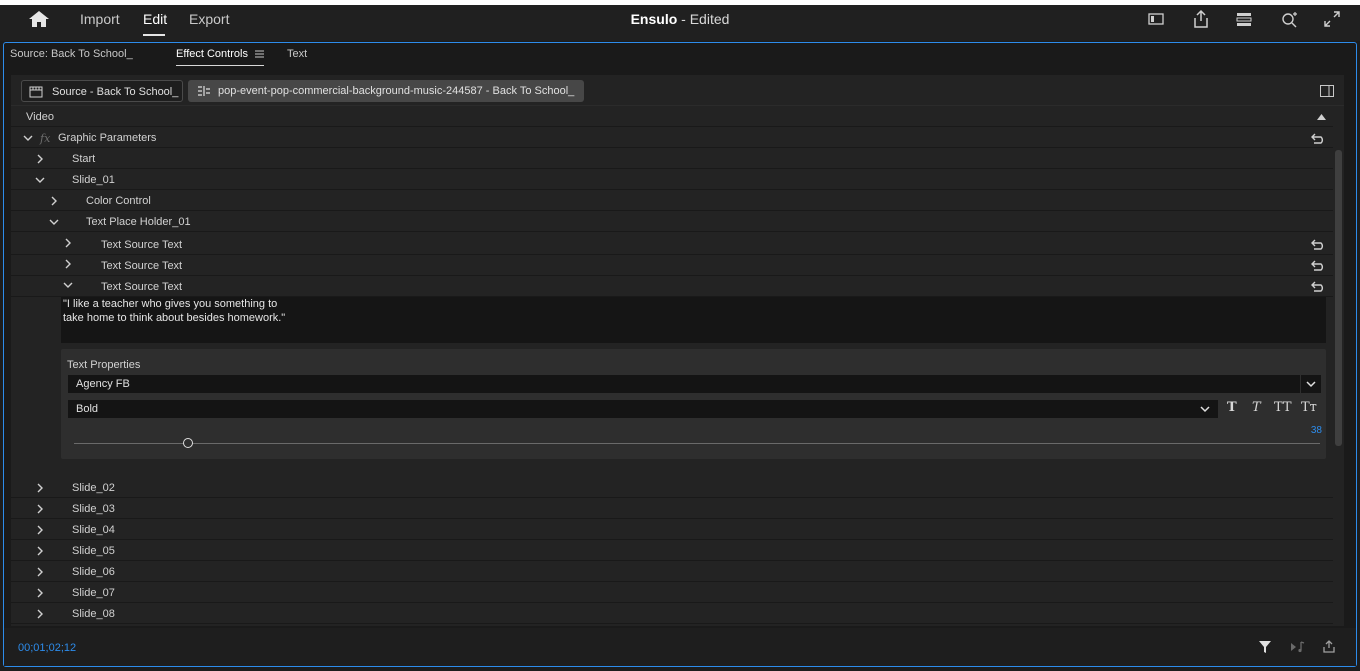 Image resolution: width=1360 pixels, height=671 pixels. What do you see at coordinates (1329, 647) in the screenshot?
I see `export-frame-icon` at bounding box center [1329, 647].